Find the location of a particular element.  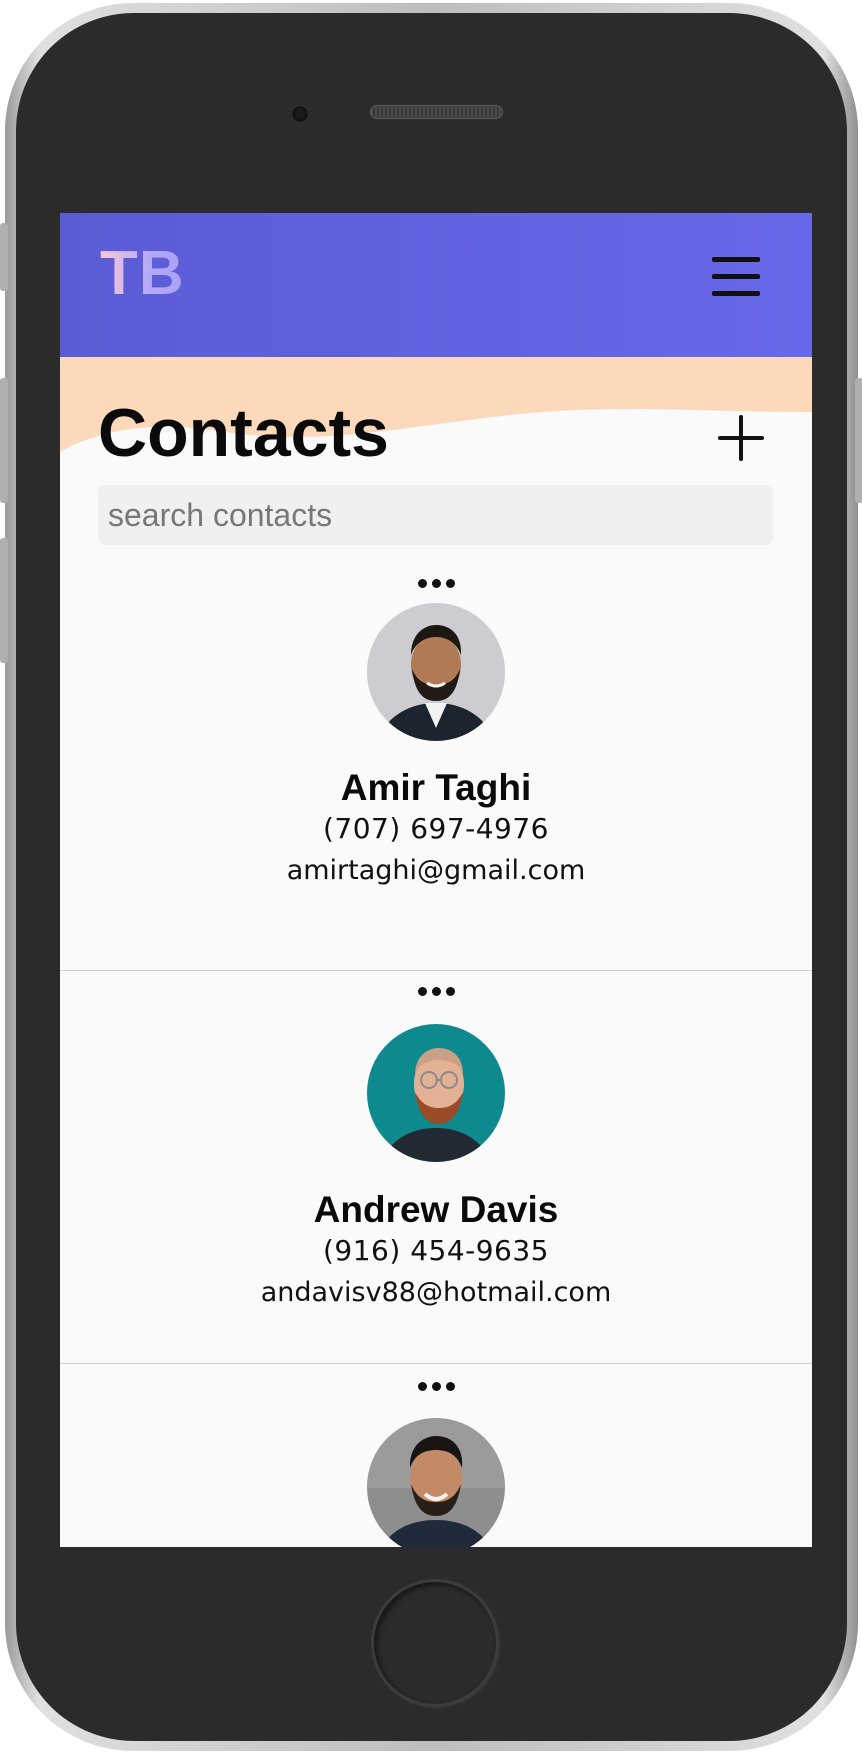

power-button is located at coordinates (858, 440).